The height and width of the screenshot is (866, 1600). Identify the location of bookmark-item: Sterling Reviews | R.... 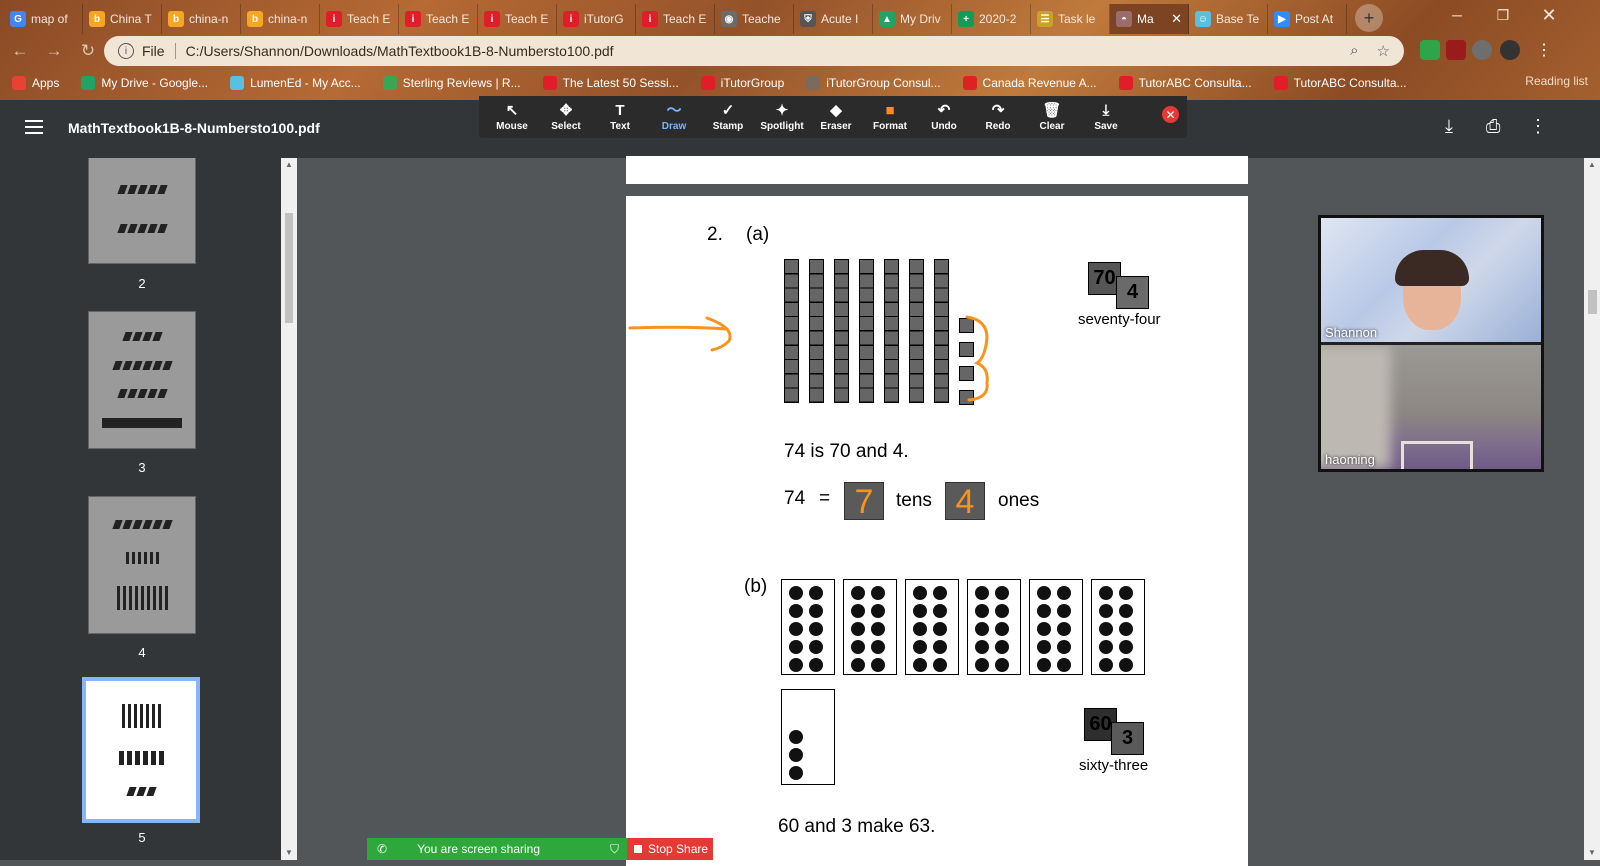
(451, 83).